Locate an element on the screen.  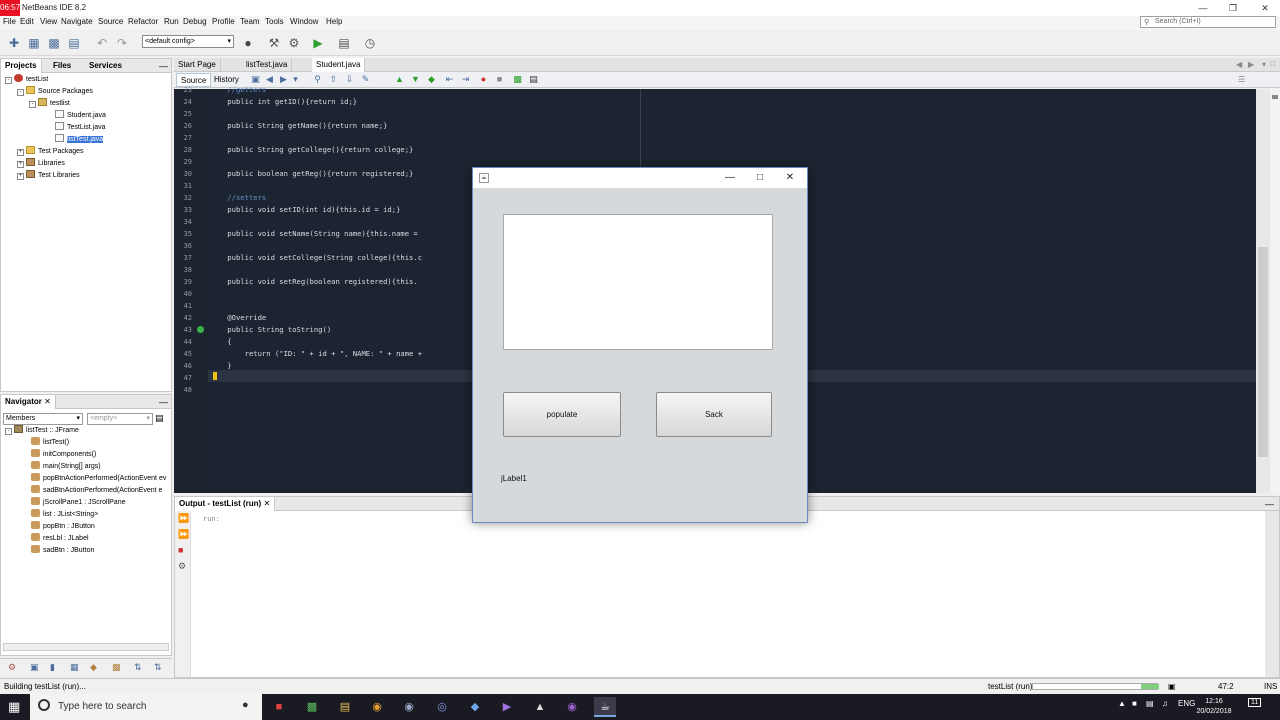
tray-app-icon: ■ is located at coordinates (1134, 703).